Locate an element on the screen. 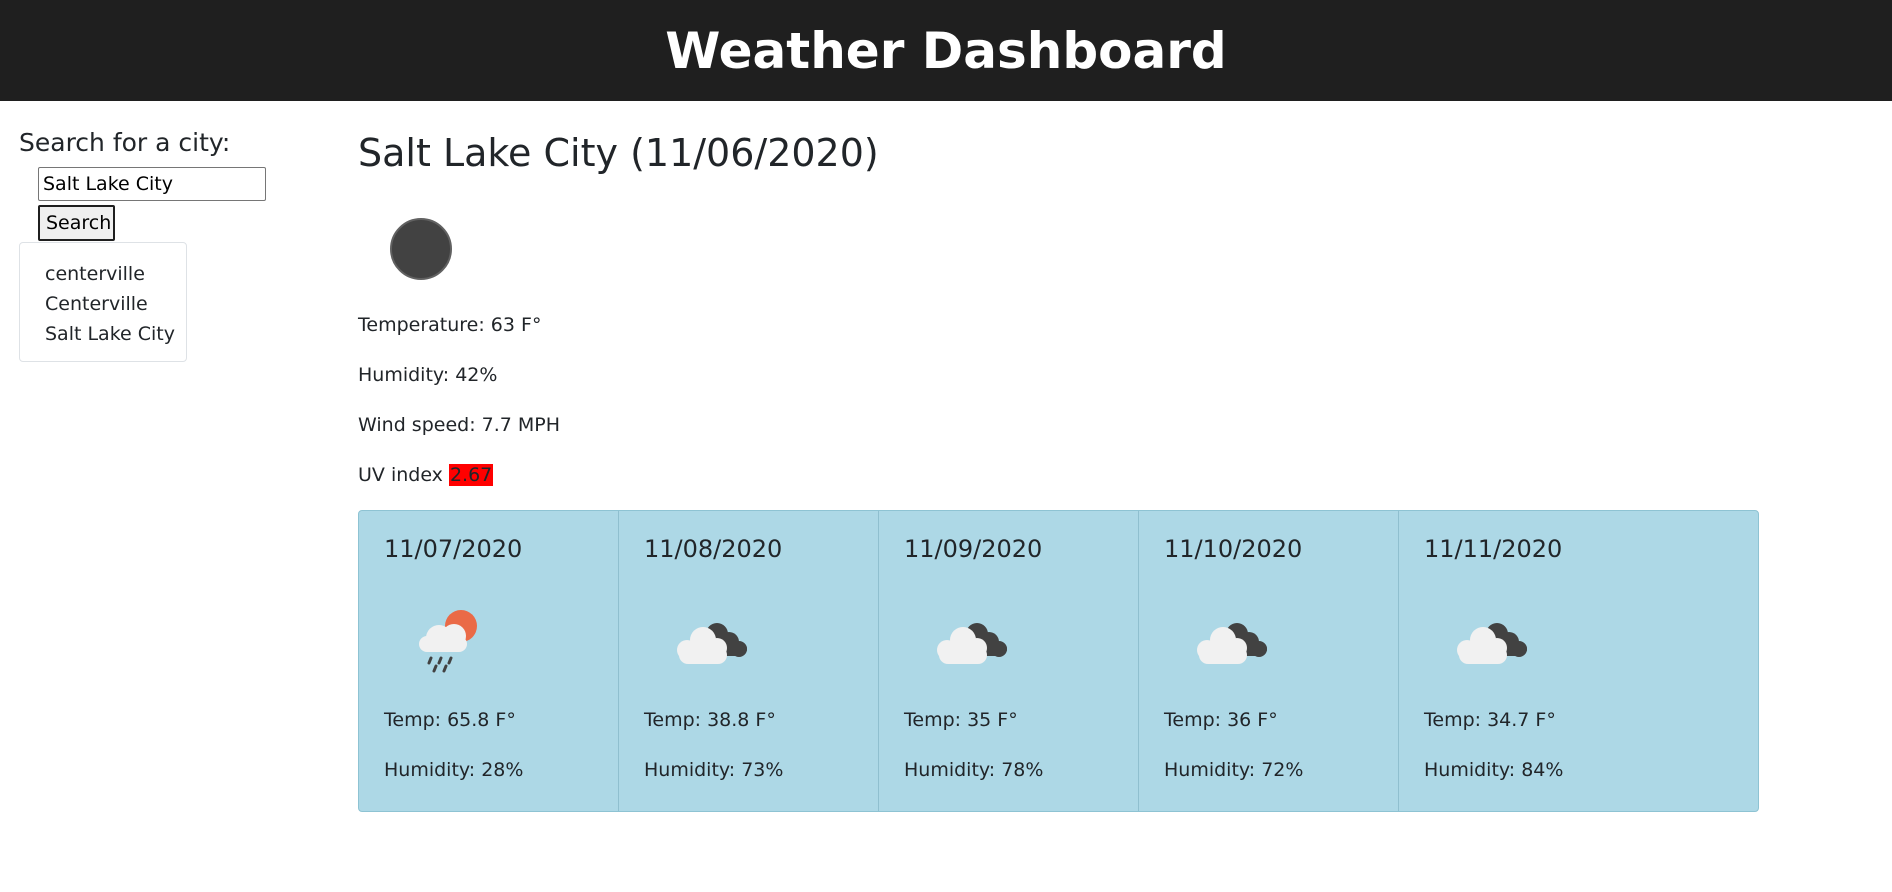  forecast-date: 11/11/2020 is located at coordinates (1493, 549).